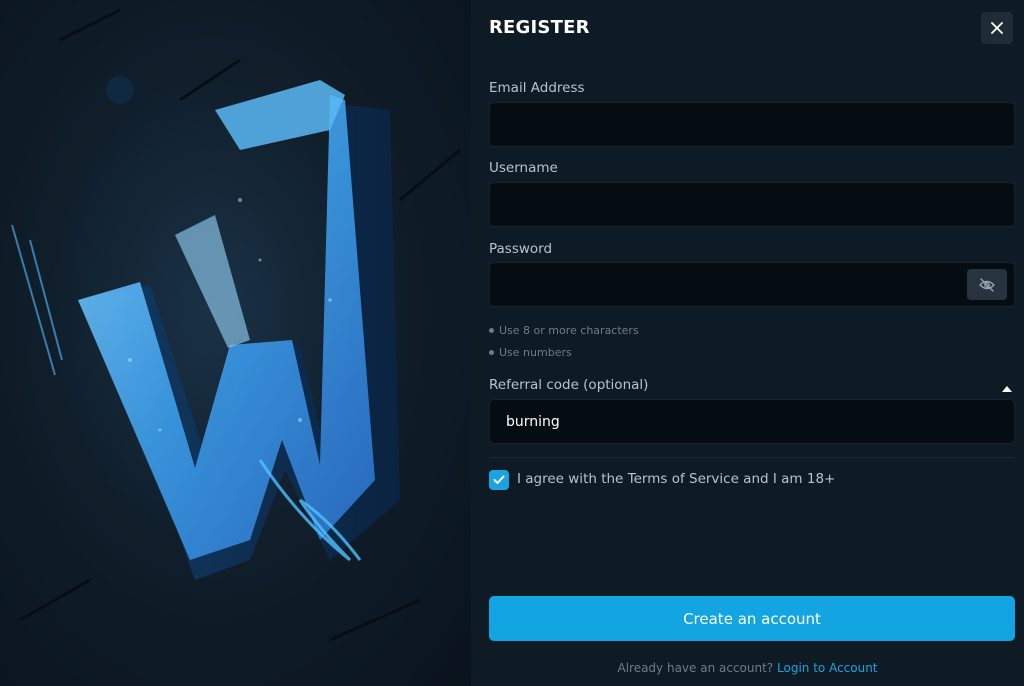  What do you see at coordinates (752, 284) in the screenshot?
I see `password-field` at bounding box center [752, 284].